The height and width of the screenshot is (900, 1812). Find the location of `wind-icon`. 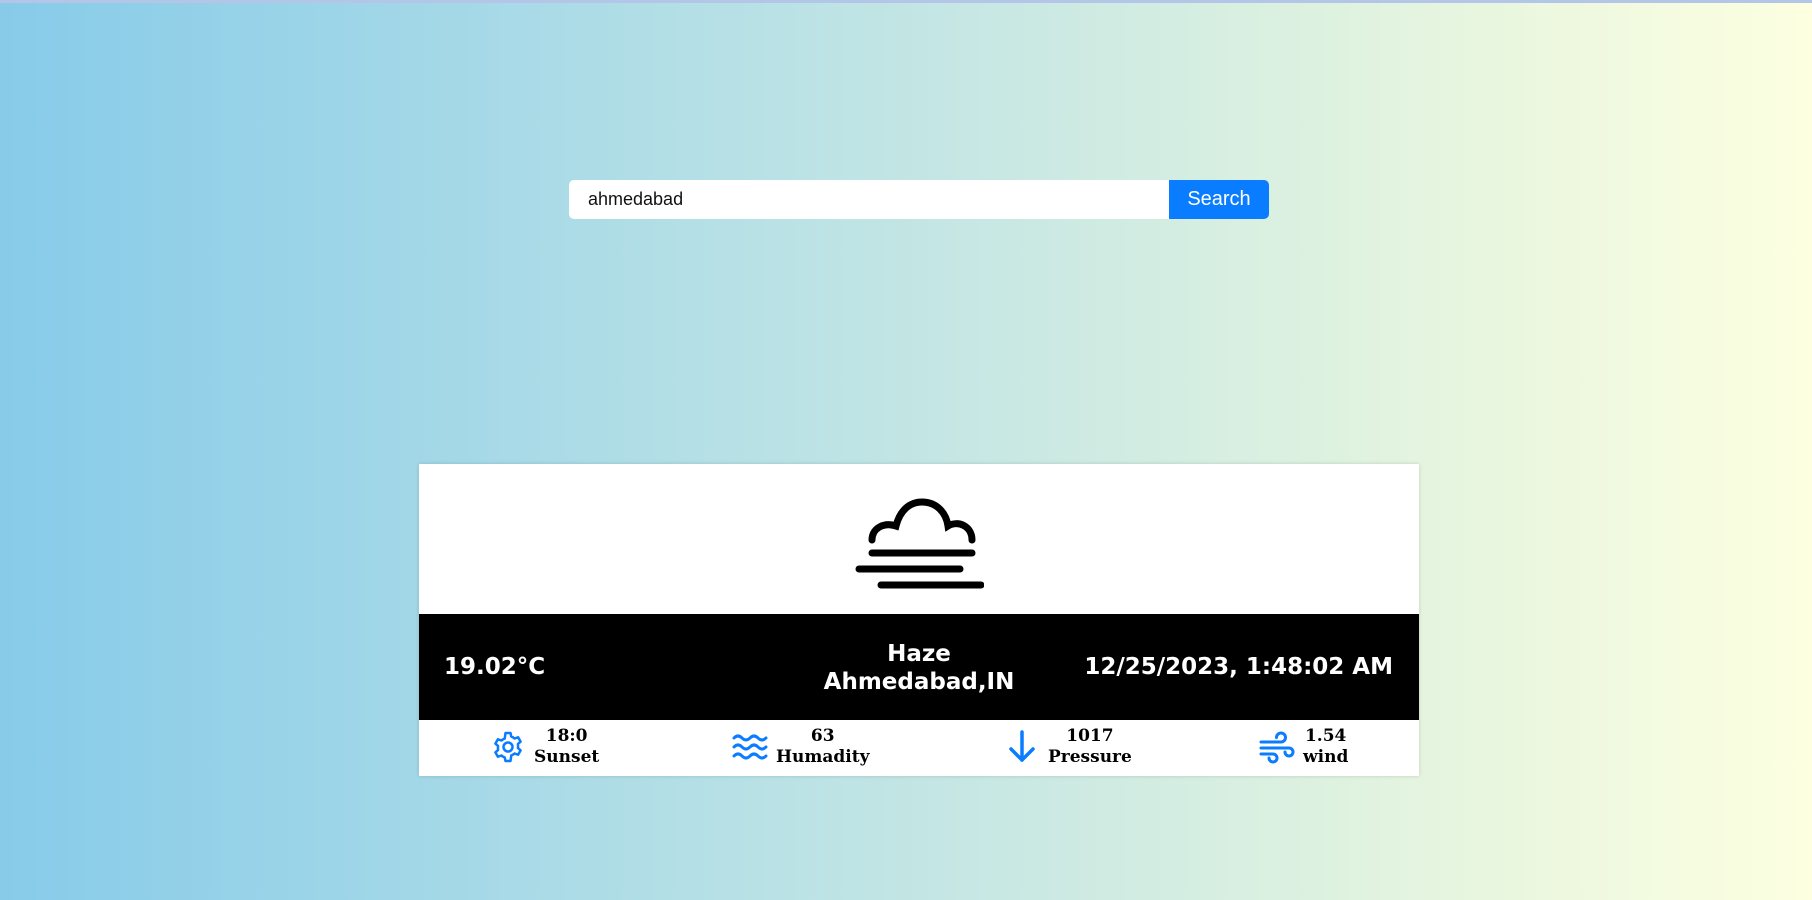

wind-icon is located at coordinates (1277, 747).